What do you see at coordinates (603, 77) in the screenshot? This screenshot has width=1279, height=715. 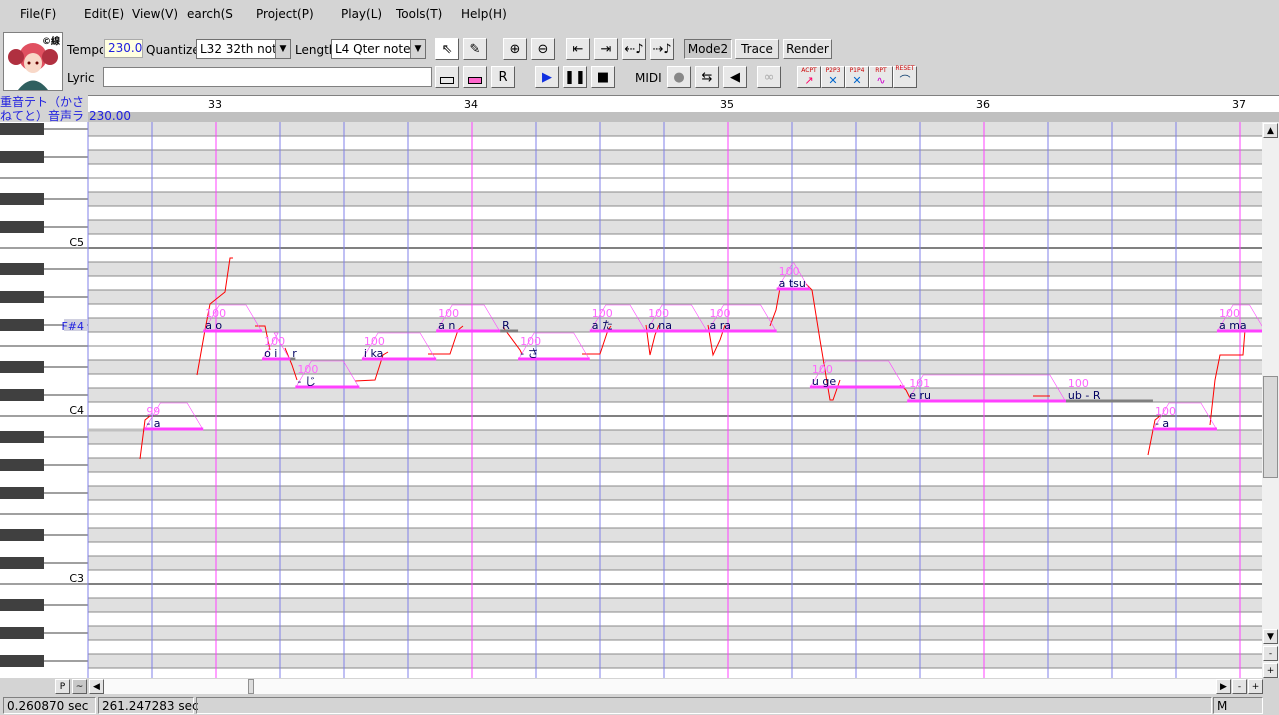 I see `stop-button: ■` at bounding box center [603, 77].